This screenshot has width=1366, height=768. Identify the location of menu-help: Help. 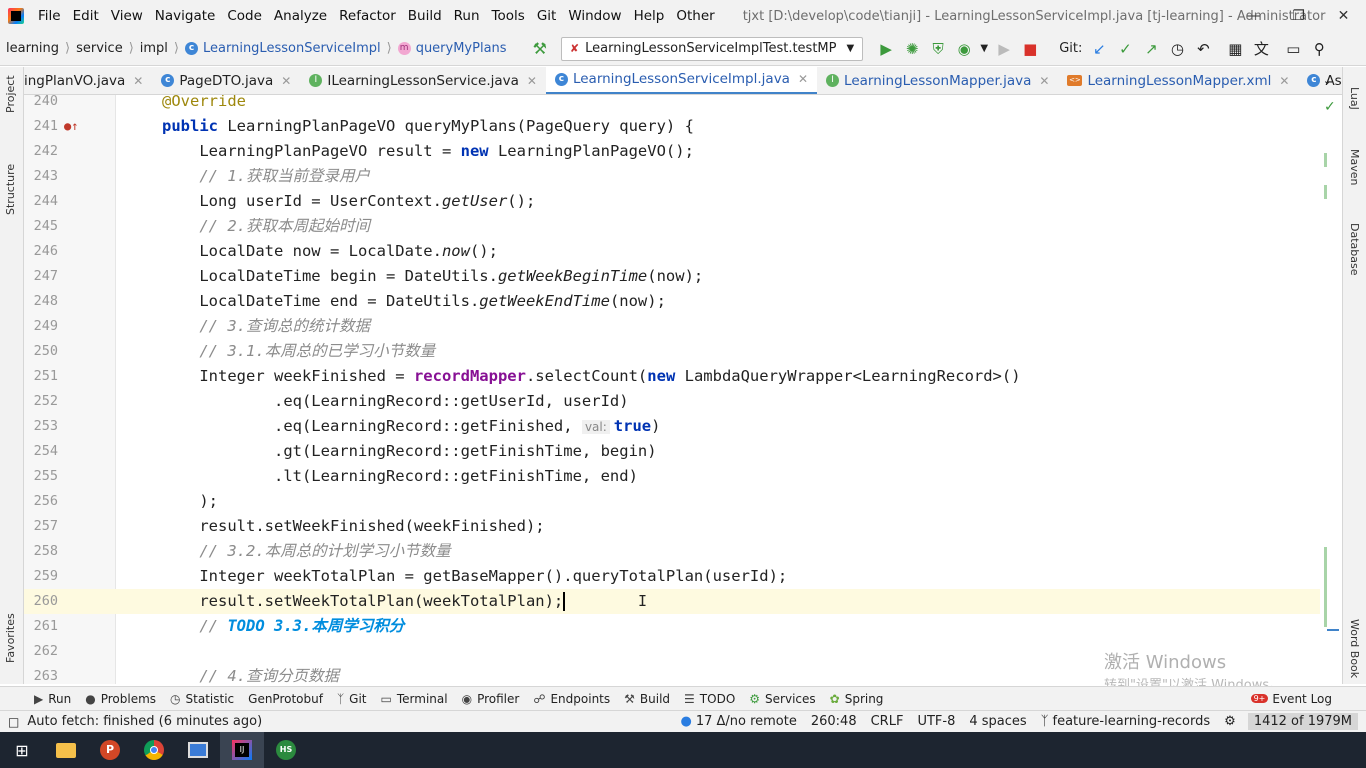
(649, 16).